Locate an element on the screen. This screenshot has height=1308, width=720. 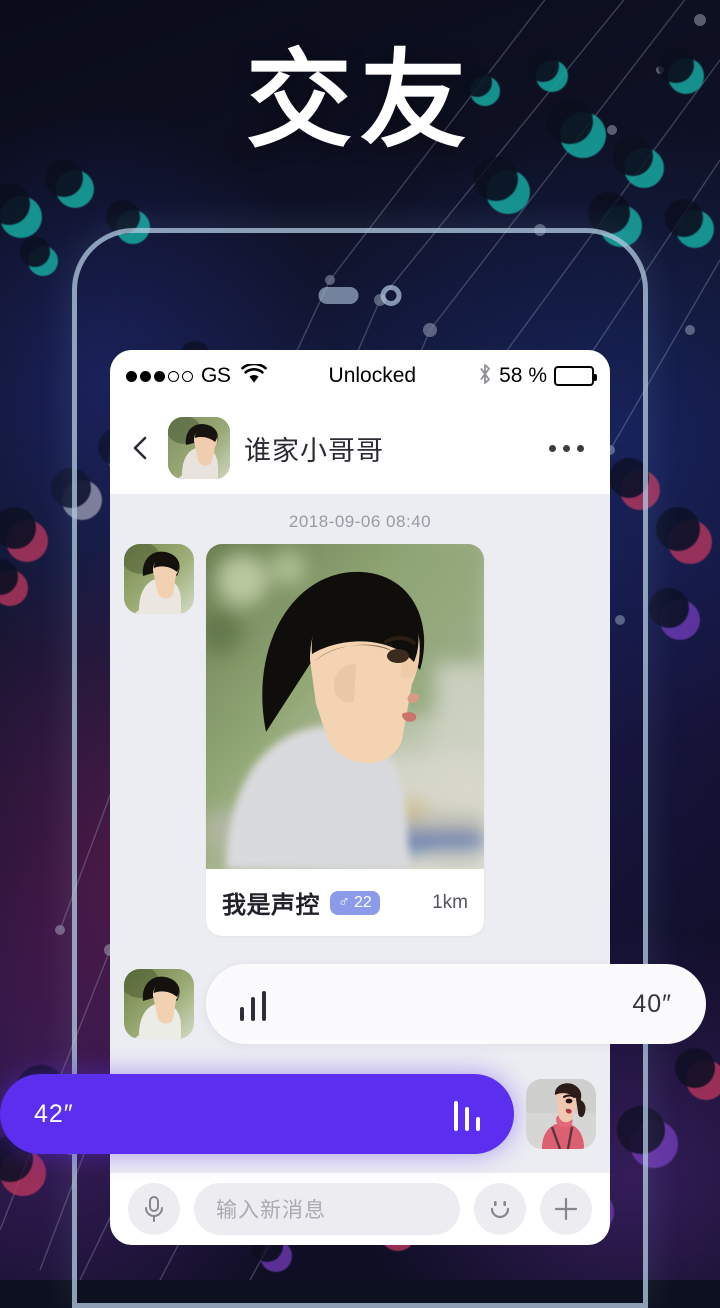
profile-card-footer: 我是声控 ♂ 22 1km is located at coordinates (345, 902).